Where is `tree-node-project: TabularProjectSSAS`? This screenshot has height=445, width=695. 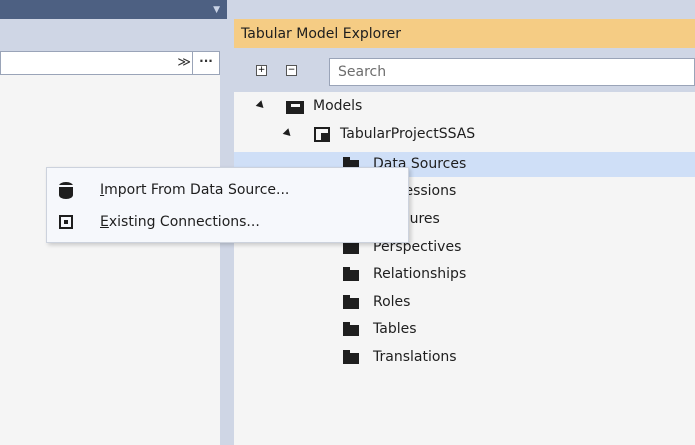 tree-node-project: TabularProjectSSAS is located at coordinates (464, 134).